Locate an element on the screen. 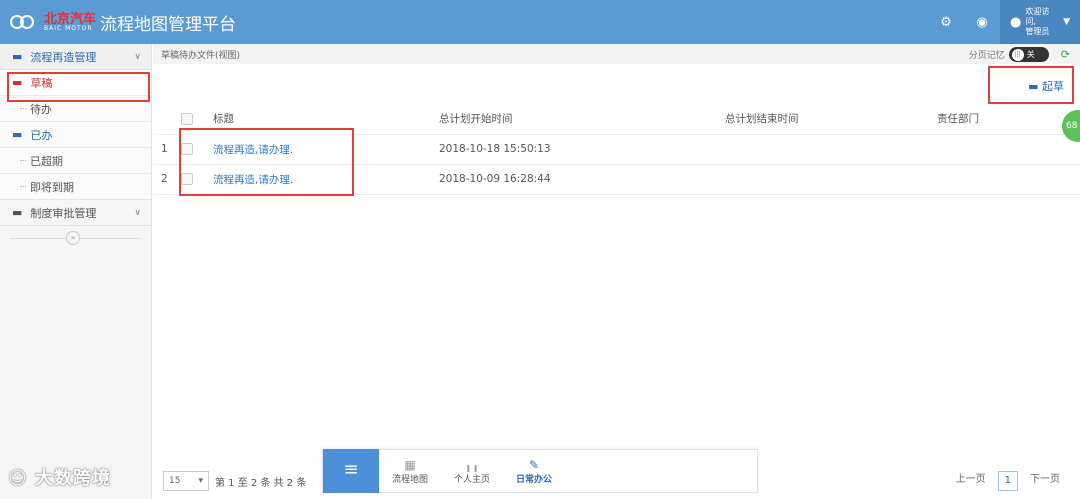  sidebar-item-label: 已超期 is located at coordinates (46, 161).